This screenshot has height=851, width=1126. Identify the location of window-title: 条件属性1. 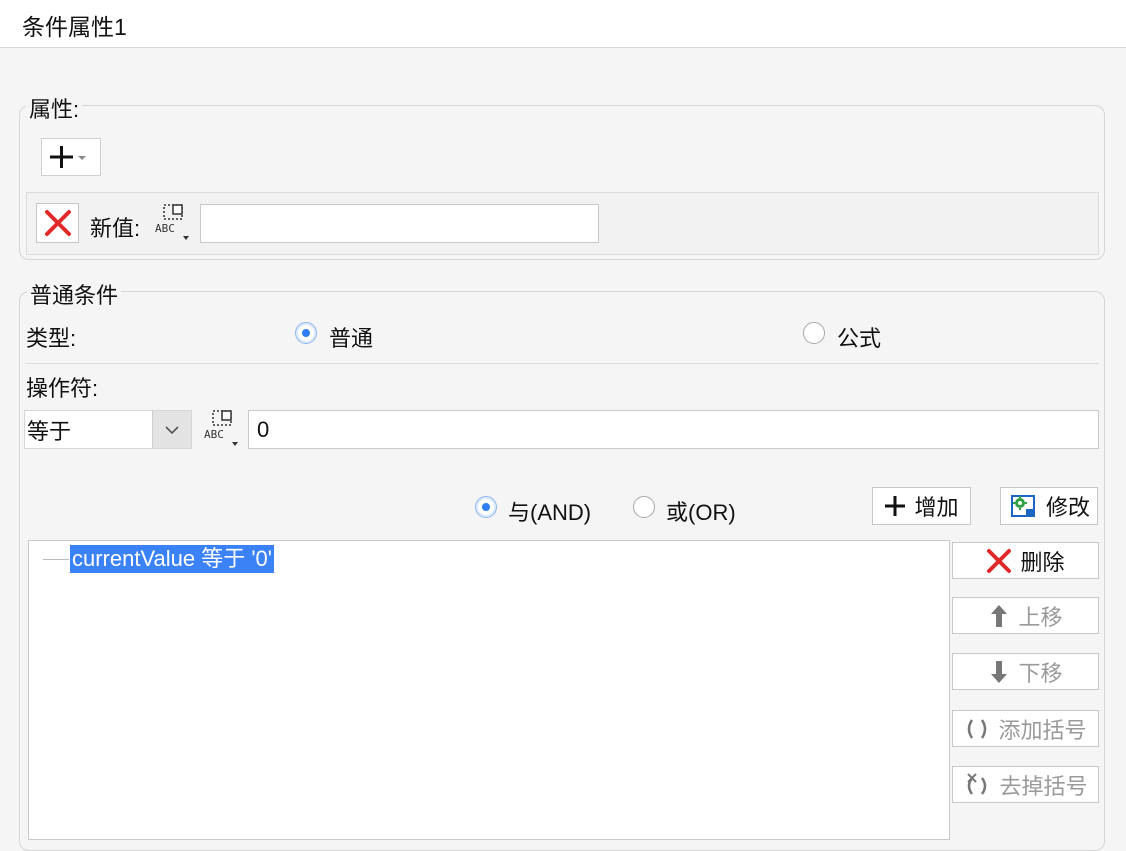
(74, 27).